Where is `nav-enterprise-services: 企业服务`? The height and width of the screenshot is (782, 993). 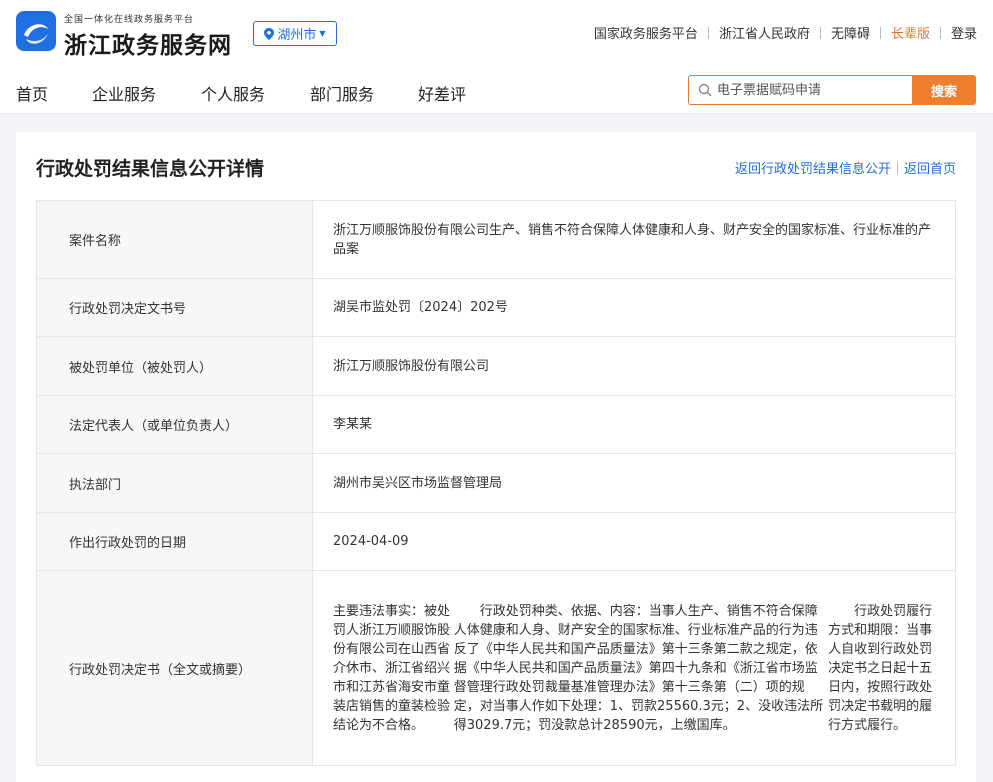
nav-enterprise-services: 企业服务 is located at coordinates (124, 93).